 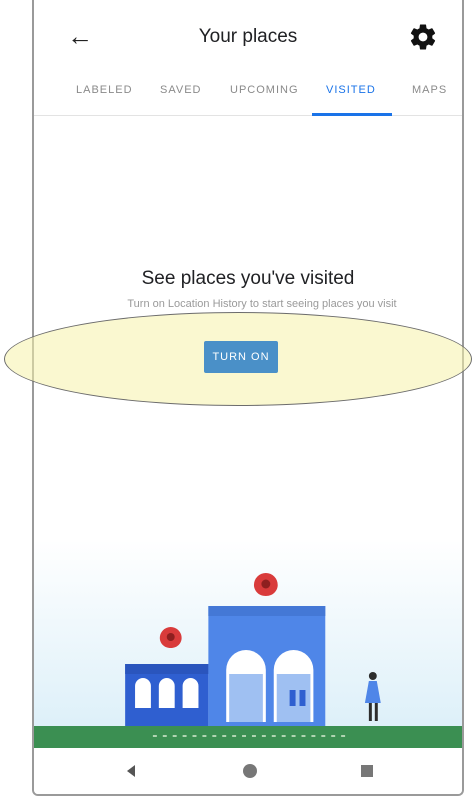 What do you see at coordinates (264, 90) in the screenshot?
I see `tab-upcoming: UPCOMING` at bounding box center [264, 90].